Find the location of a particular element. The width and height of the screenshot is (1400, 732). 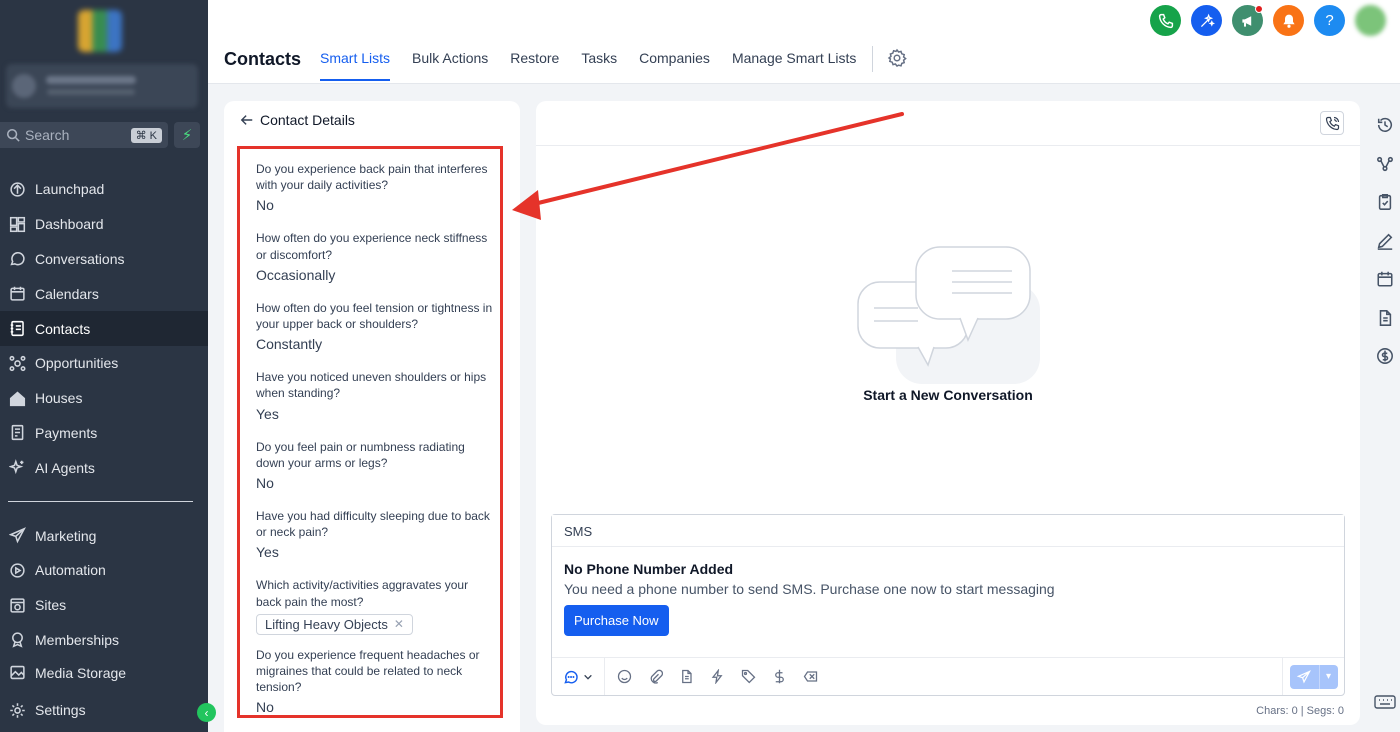

composer-toolbar: ▾ is located at coordinates (948, 676).